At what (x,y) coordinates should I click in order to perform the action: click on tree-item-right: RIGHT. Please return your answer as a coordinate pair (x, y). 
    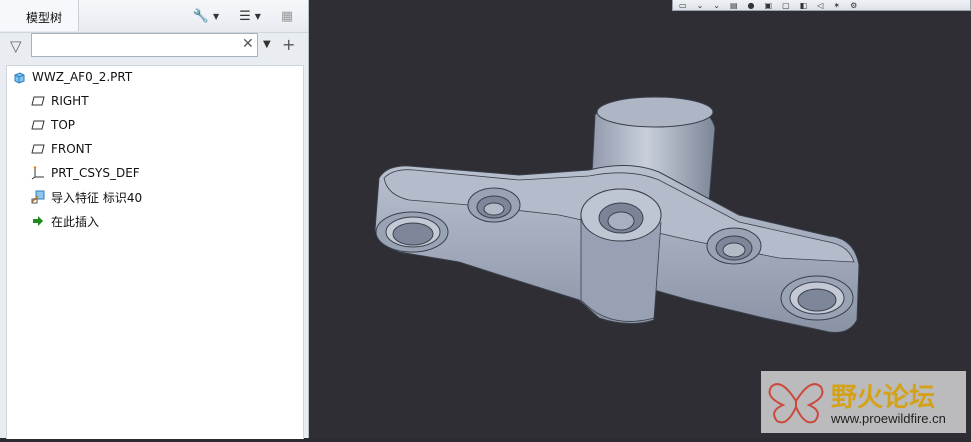
    Looking at the image, I should click on (59, 101).